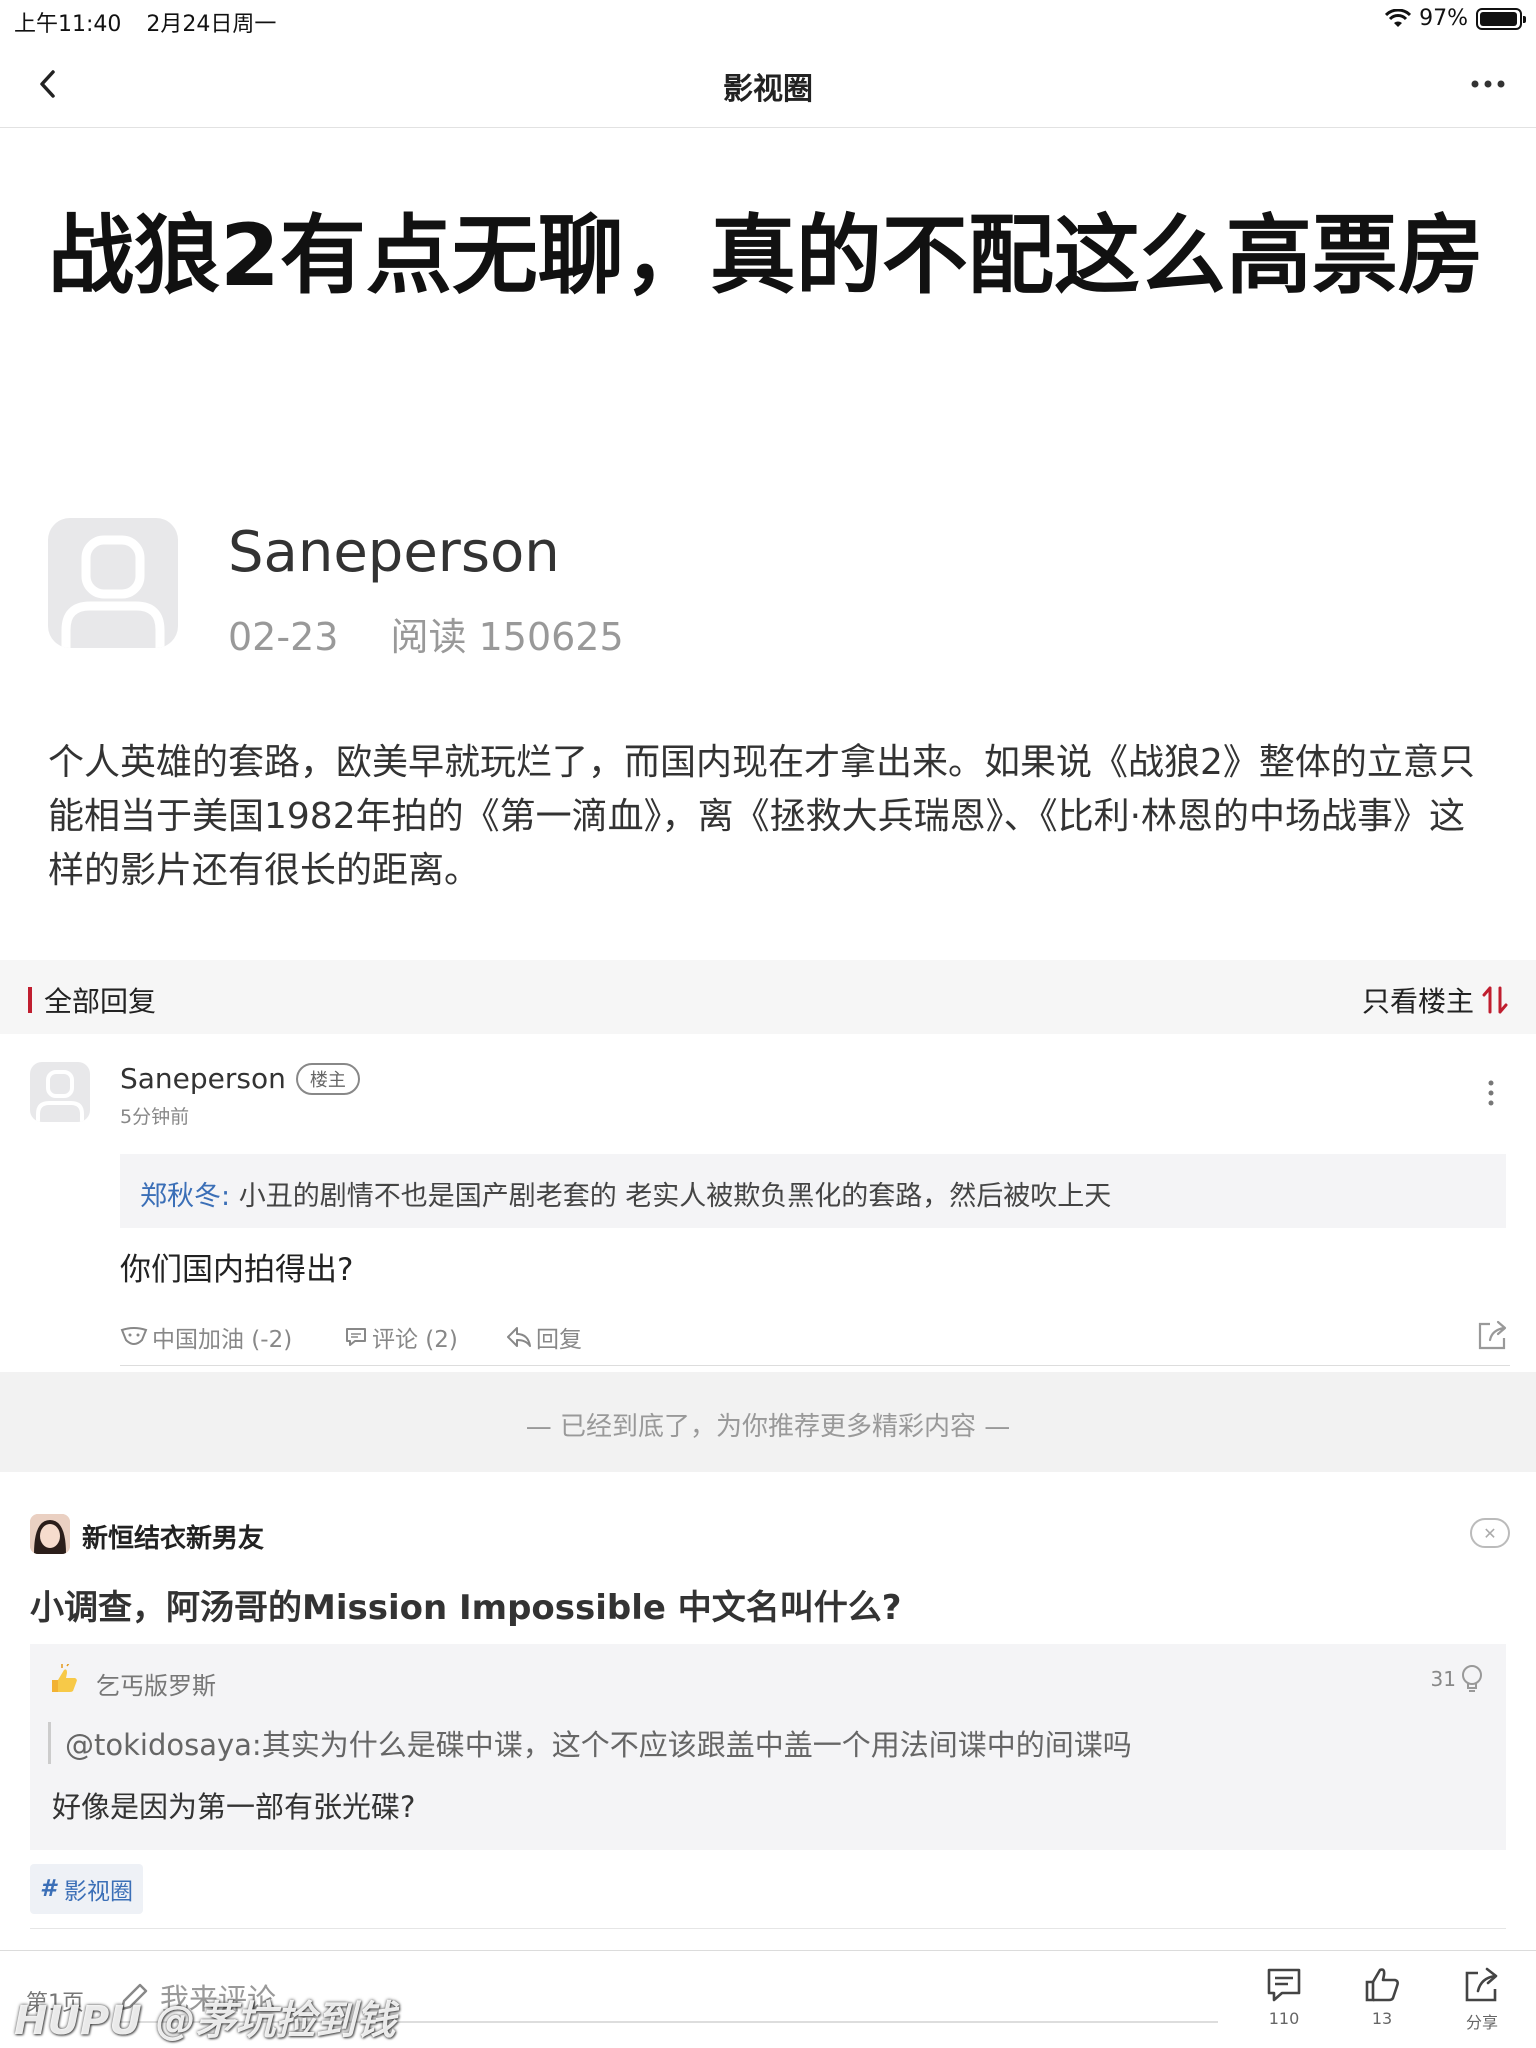 The image size is (1536, 2048). Describe the element at coordinates (507, 637) in the screenshot. I see `post-reads: 阅读 150625` at that location.